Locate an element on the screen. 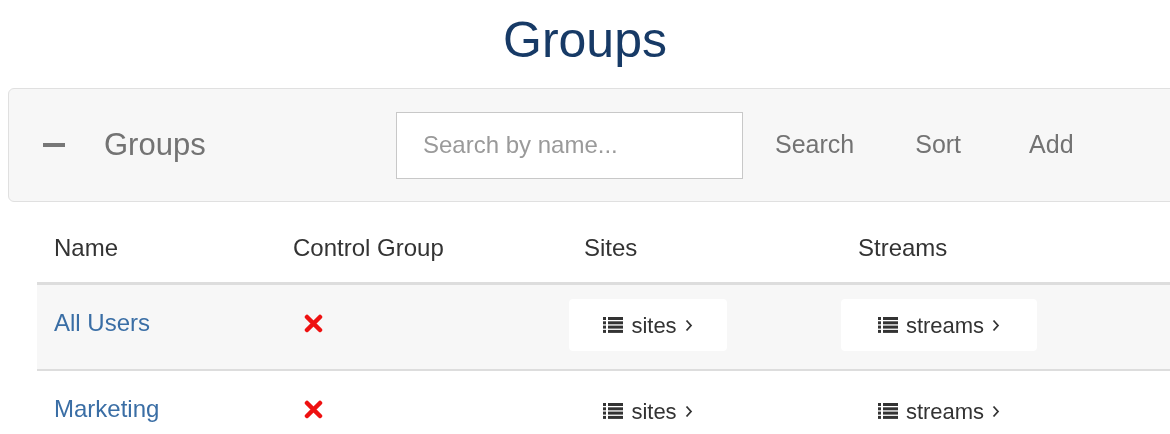  group-link: All Users is located at coordinates (102, 322).